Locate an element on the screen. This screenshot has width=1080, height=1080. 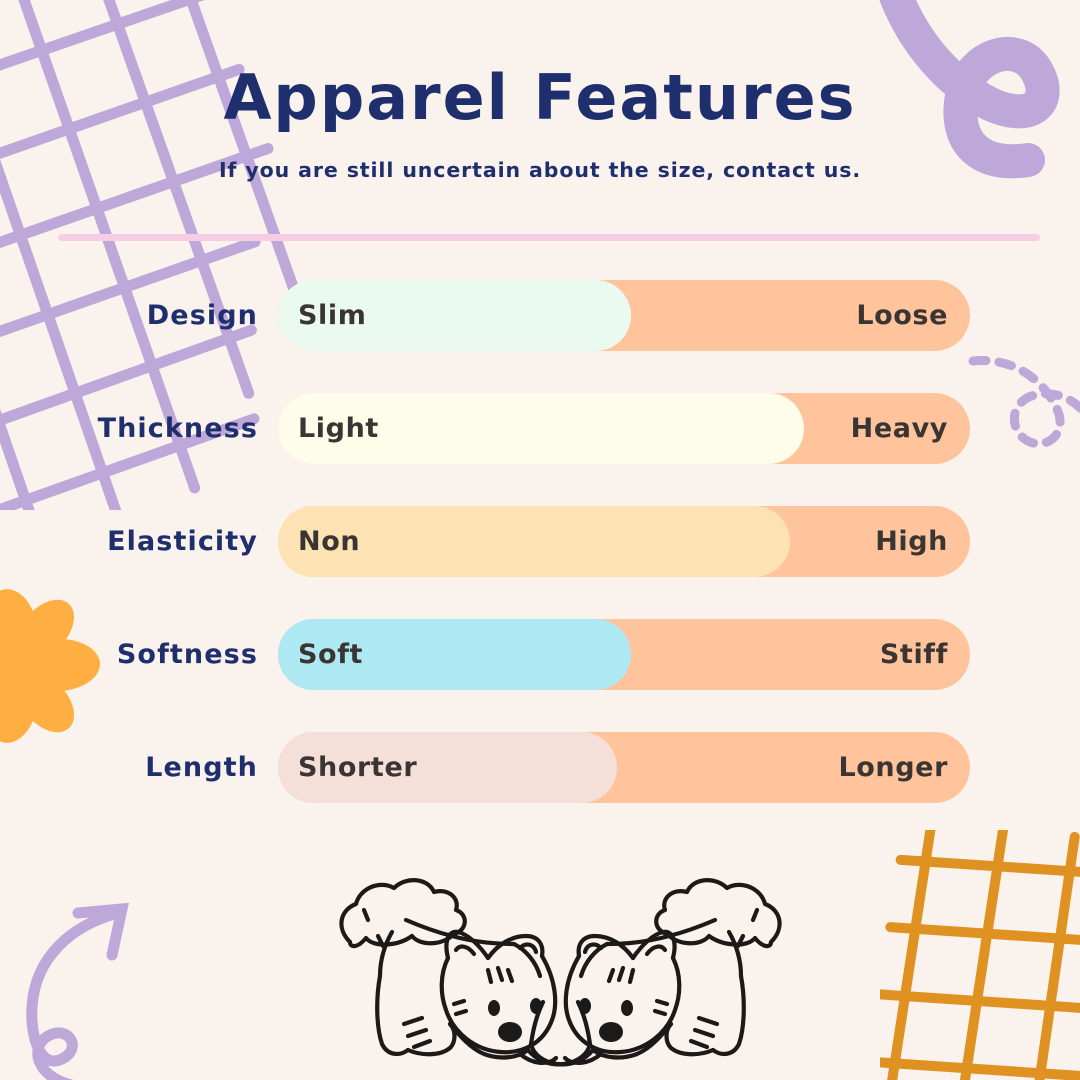
feature-label: Design is located at coordinates (202, 315).